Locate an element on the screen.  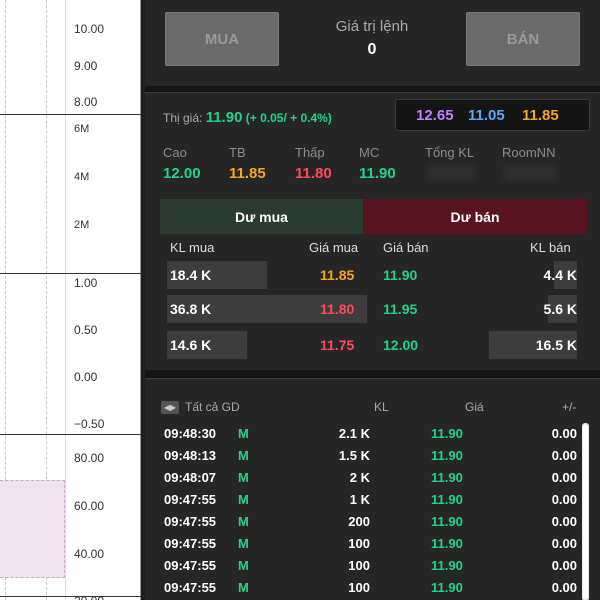
stat-label-low: Thấp is located at coordinates (310, 152).